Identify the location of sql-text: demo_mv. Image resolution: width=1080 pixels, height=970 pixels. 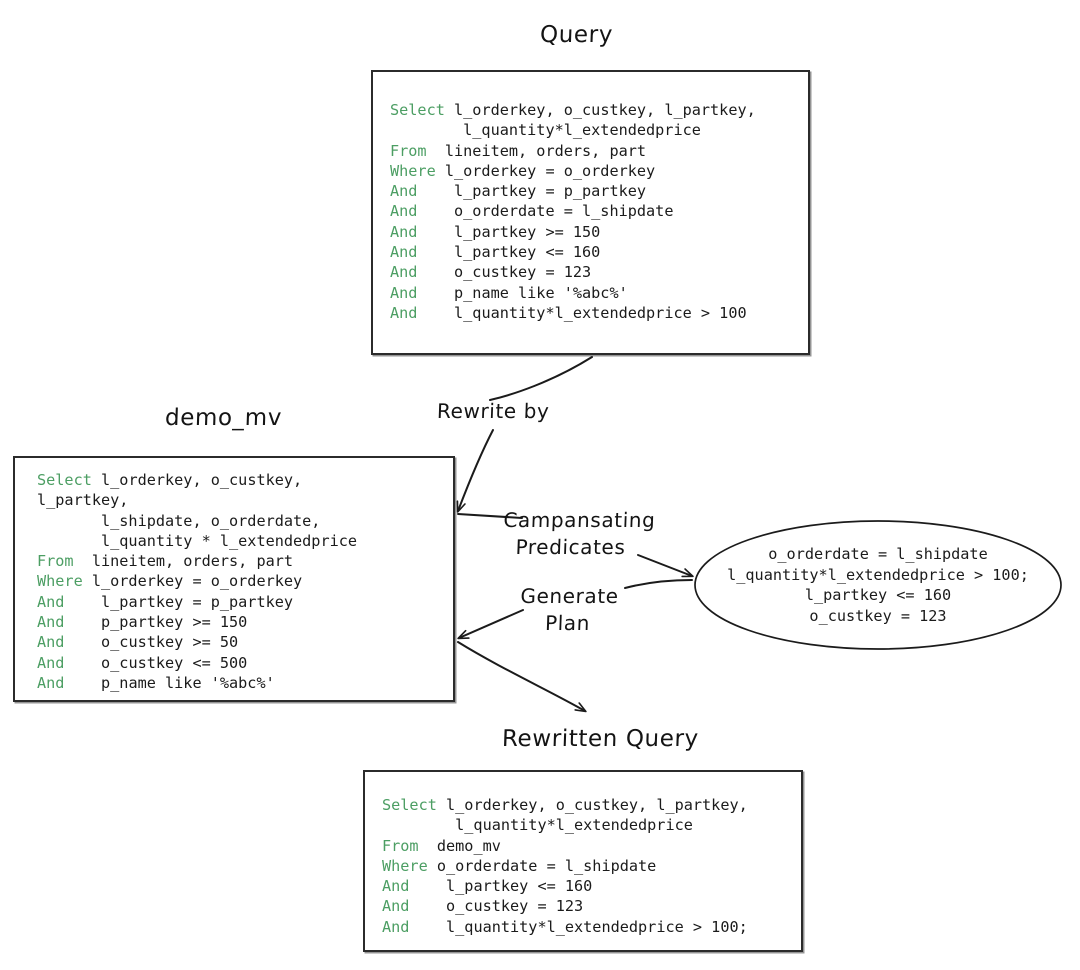
(459, 845).